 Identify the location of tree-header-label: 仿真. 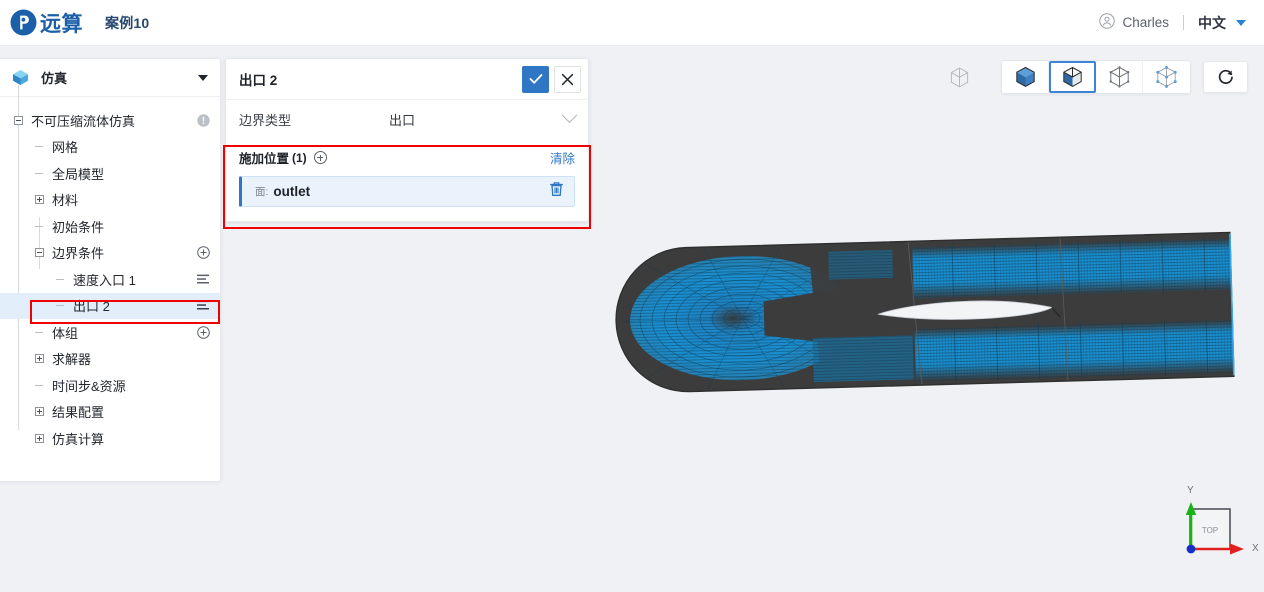
(54, 78).